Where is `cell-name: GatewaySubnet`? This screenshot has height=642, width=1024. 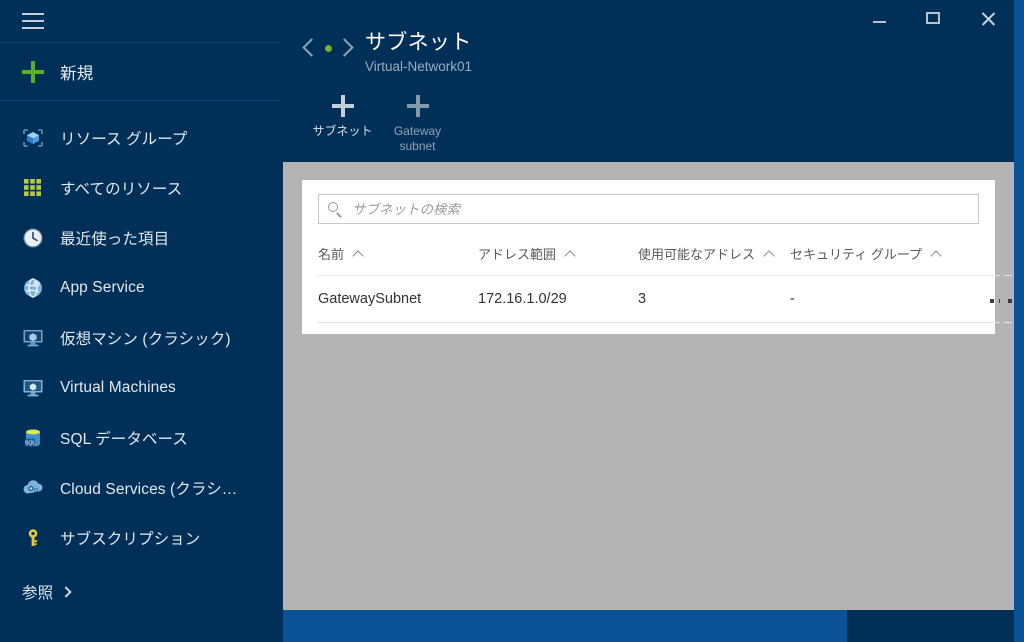 cell-name: GatewaySubnet is located at coordinates (398, 299).